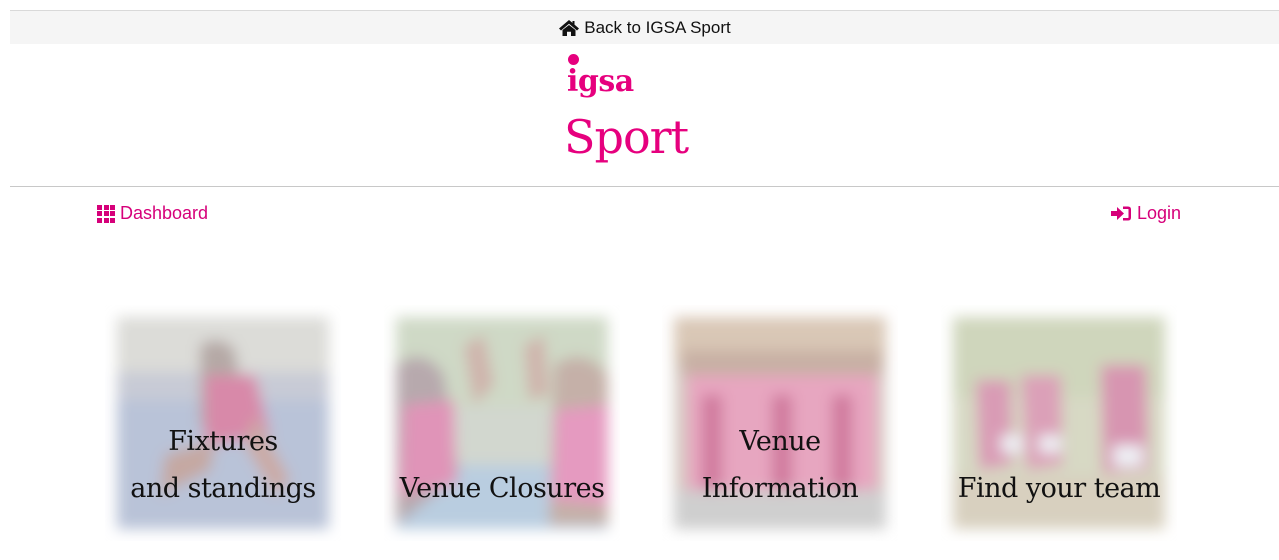  Describe the element at coordinates (569, 27) in the screenshot. I see `home-icon` at that location.